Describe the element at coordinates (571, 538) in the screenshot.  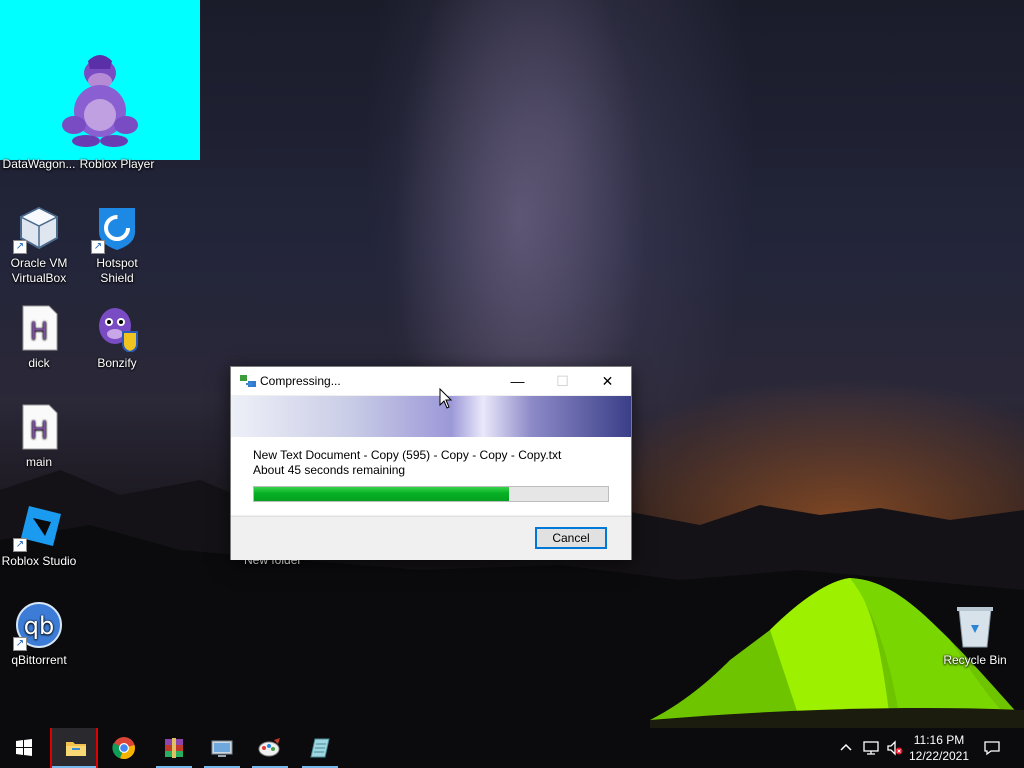
I see `cancel-button: Cancel` at that location.